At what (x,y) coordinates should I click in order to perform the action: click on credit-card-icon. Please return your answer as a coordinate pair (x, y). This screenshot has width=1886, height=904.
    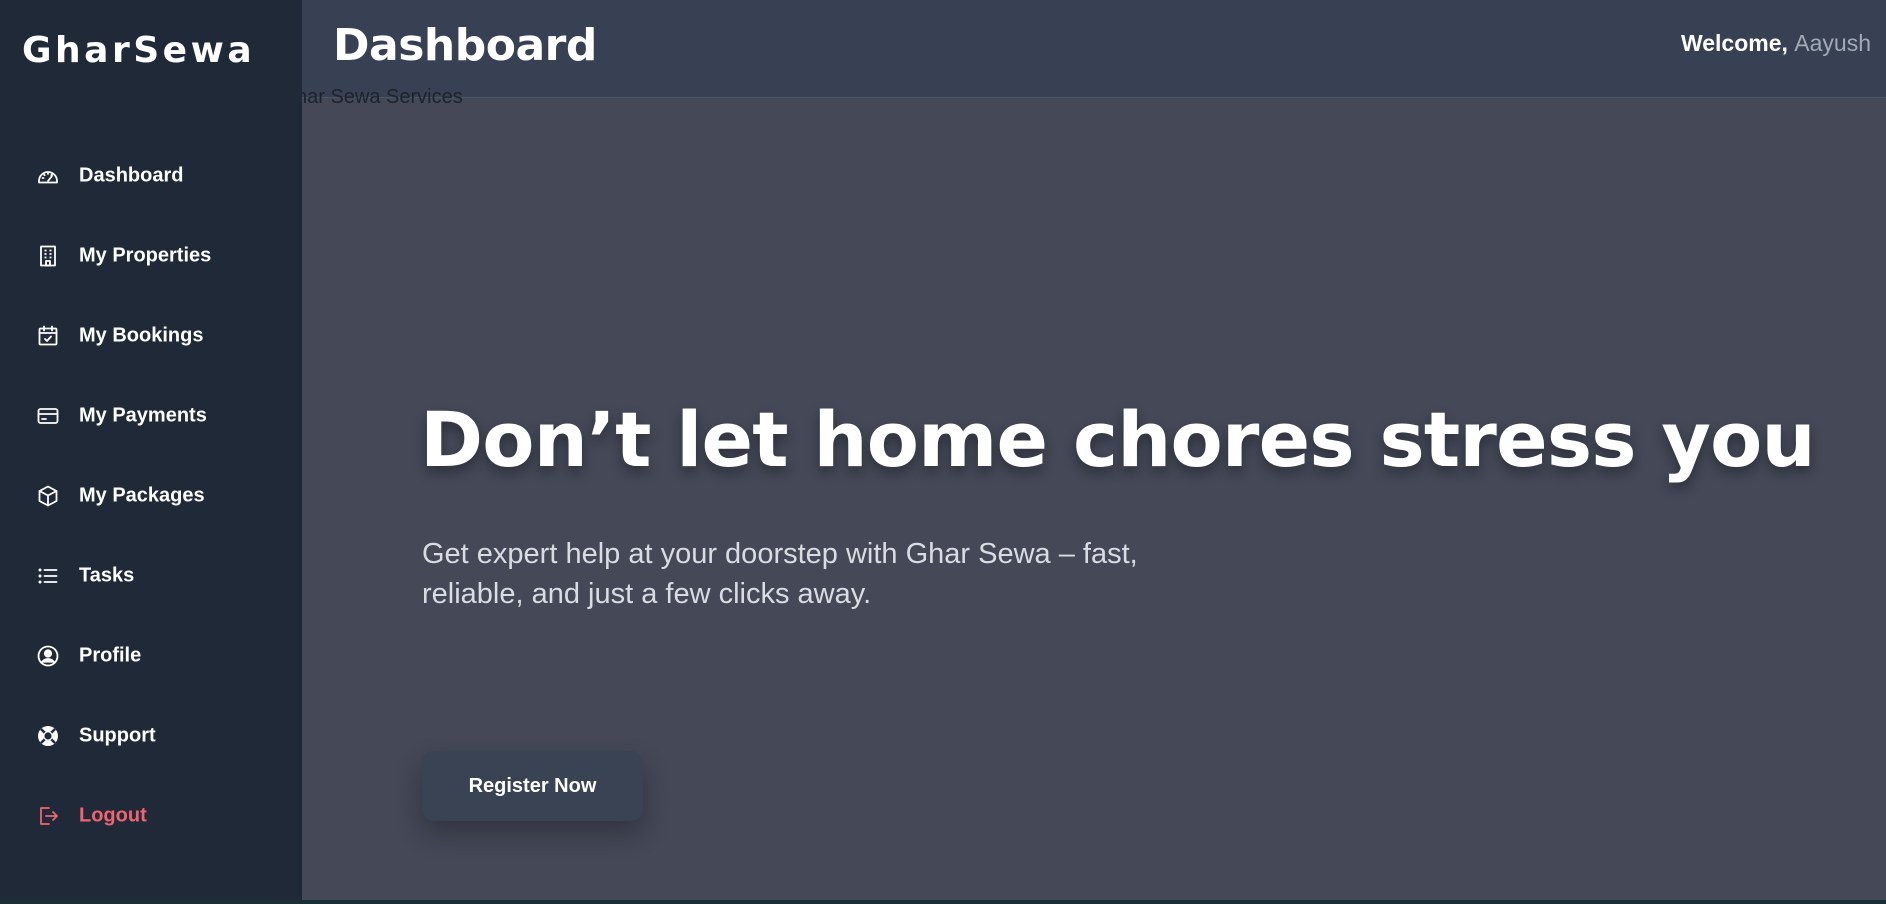
    Looking at the image, I should click on (48, 416).